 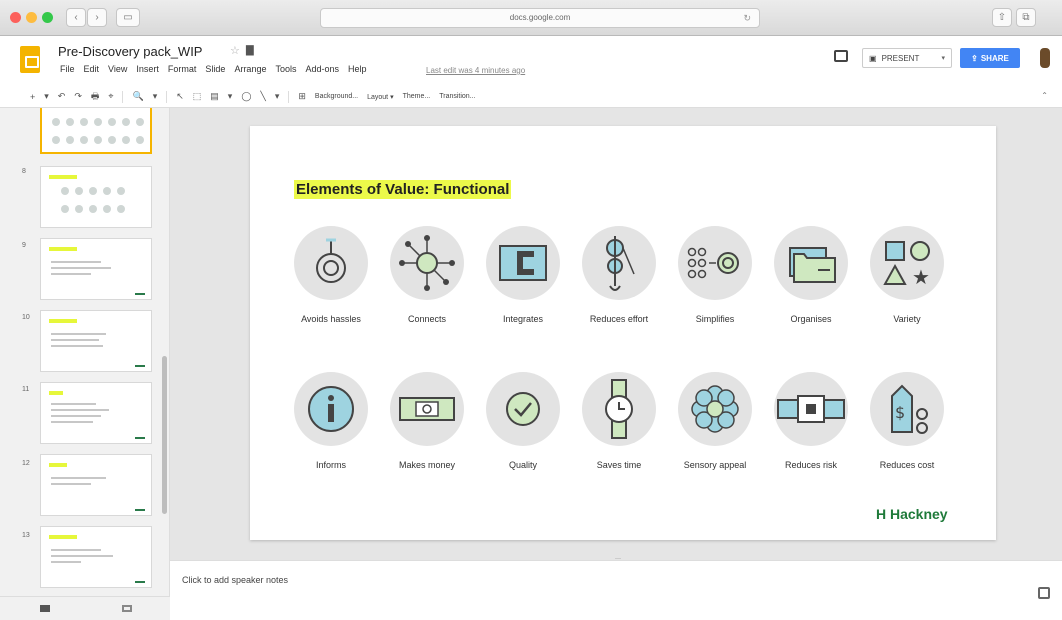 I want to click on paint-format-icon: ⌖, so click(x=110, y=96).